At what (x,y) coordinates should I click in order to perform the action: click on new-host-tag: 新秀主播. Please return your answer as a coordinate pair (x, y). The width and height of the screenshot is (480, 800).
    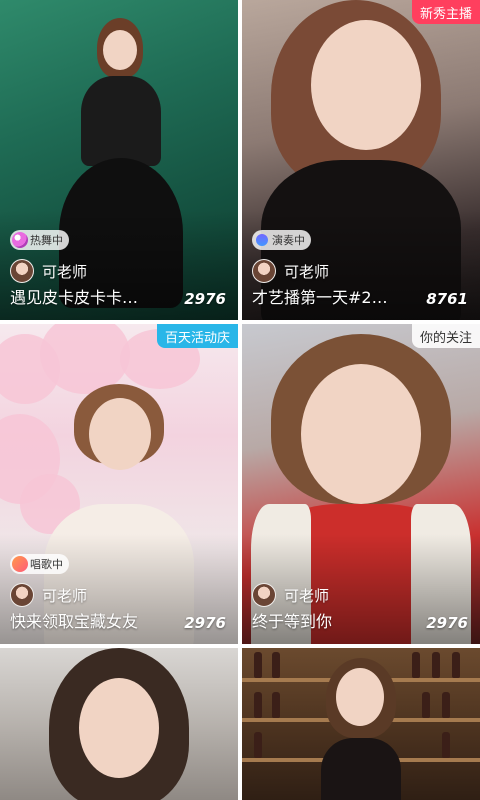
    Looking at the image, I should click on (445, 12).